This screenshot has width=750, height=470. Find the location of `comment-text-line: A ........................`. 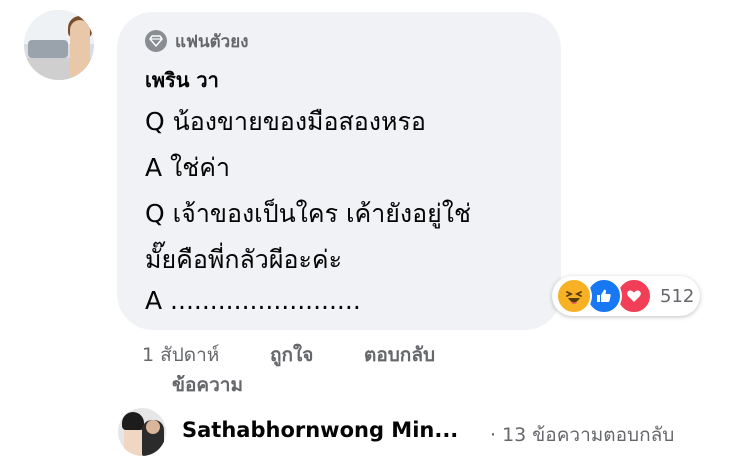

comment-text-line: A ........................ is located at coordinates (253, 300).